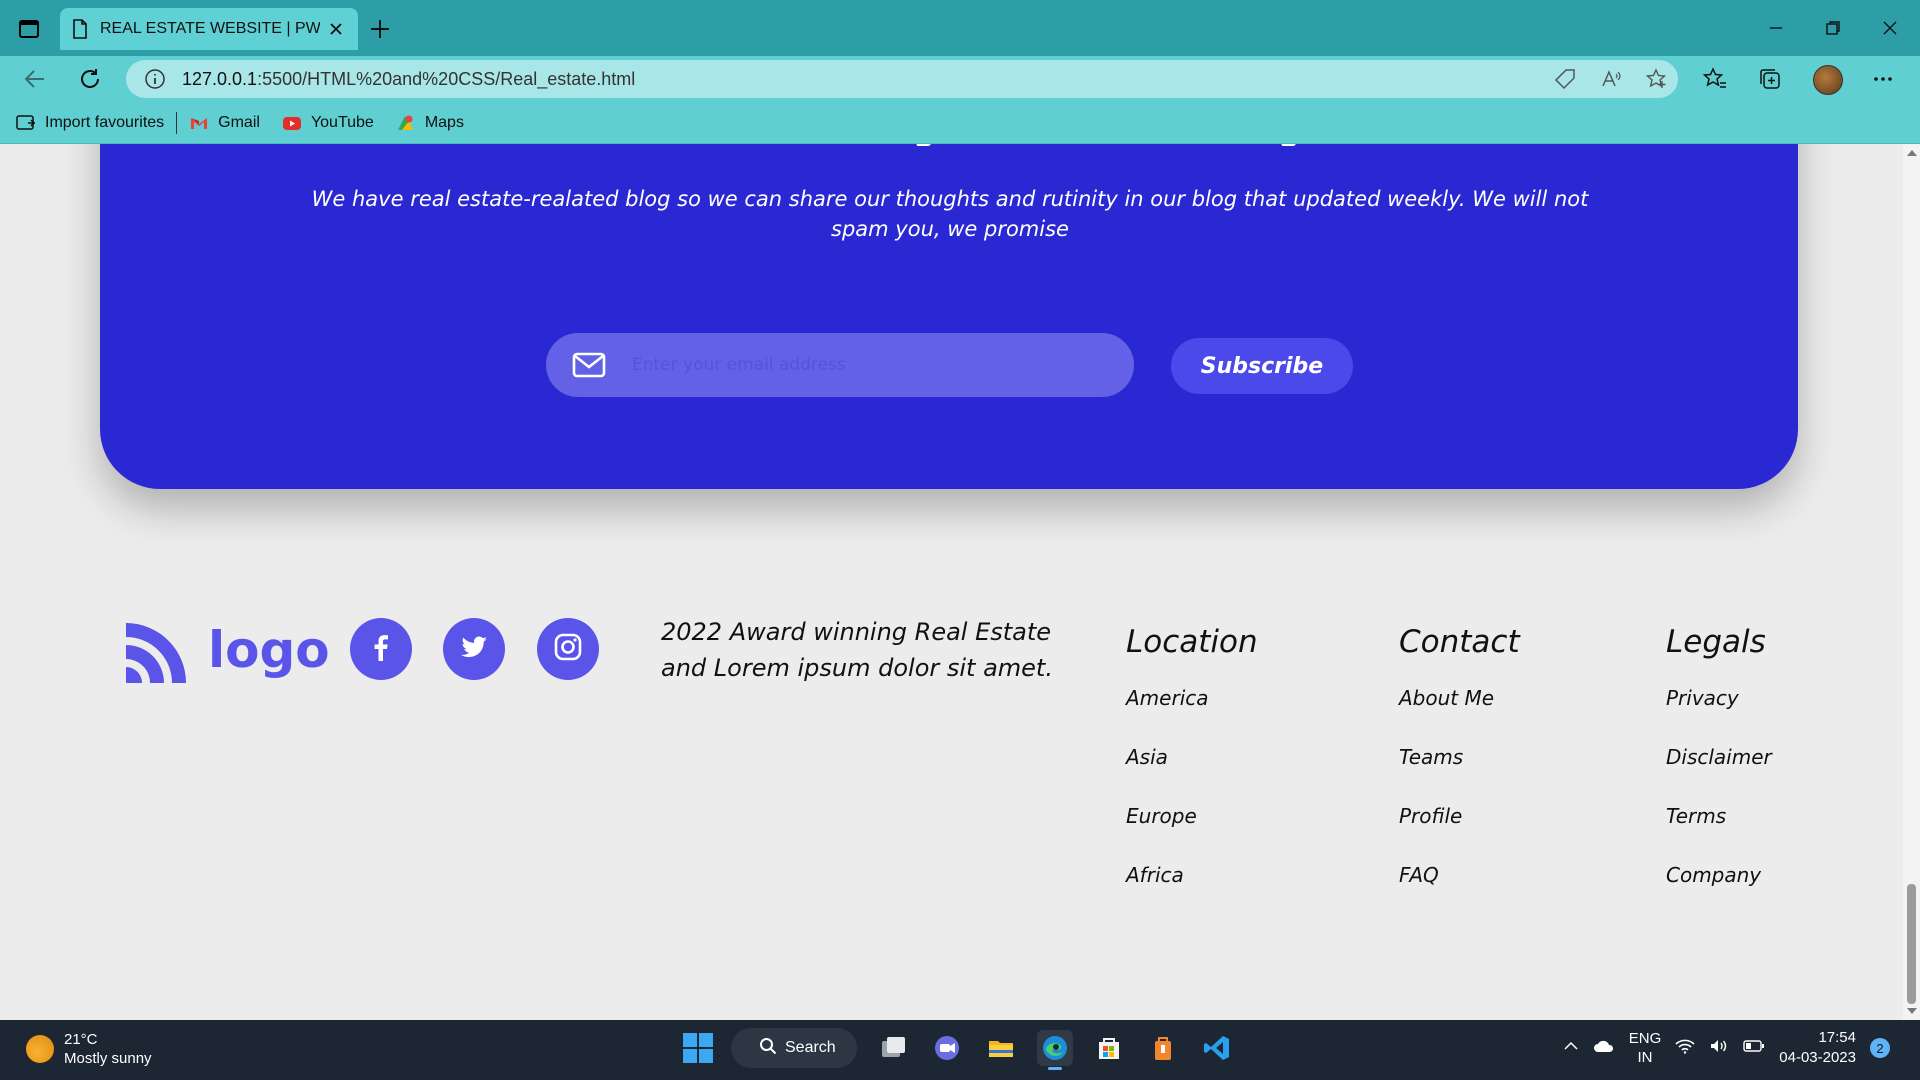 This screenshot has height=1080, width=1920. What do you see at coordinates (328, 123) in the screenshot?
I see `bookmark-youtube: YouTube` at bounding box center [328, 123].